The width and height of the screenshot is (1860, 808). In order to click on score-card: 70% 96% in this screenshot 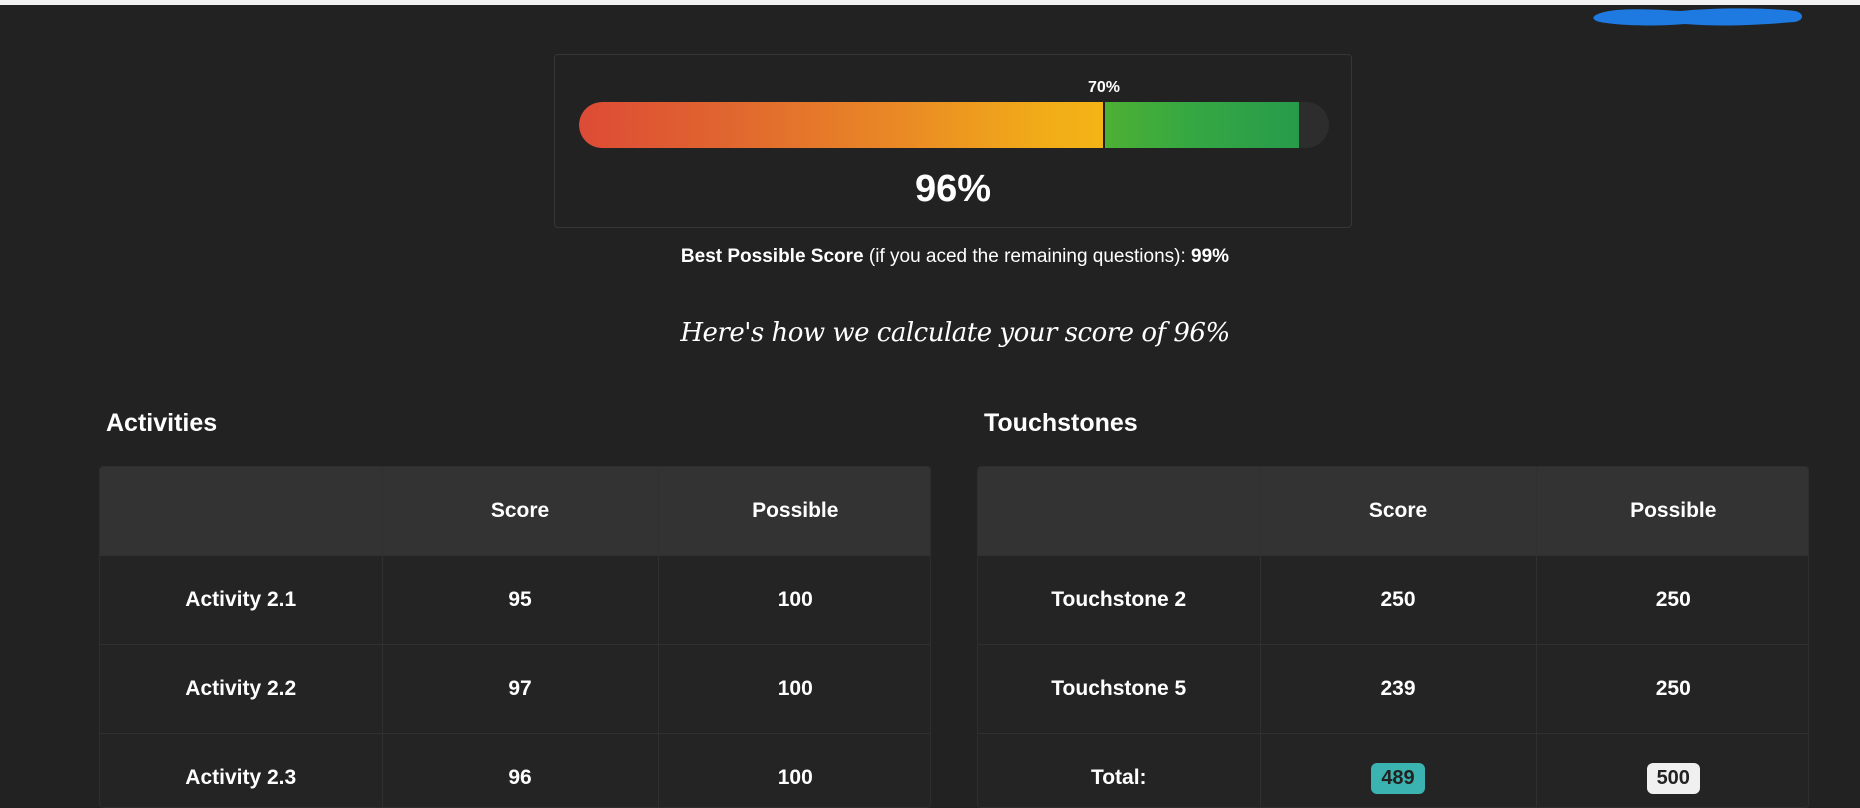, I will do `click(953, 141)`.